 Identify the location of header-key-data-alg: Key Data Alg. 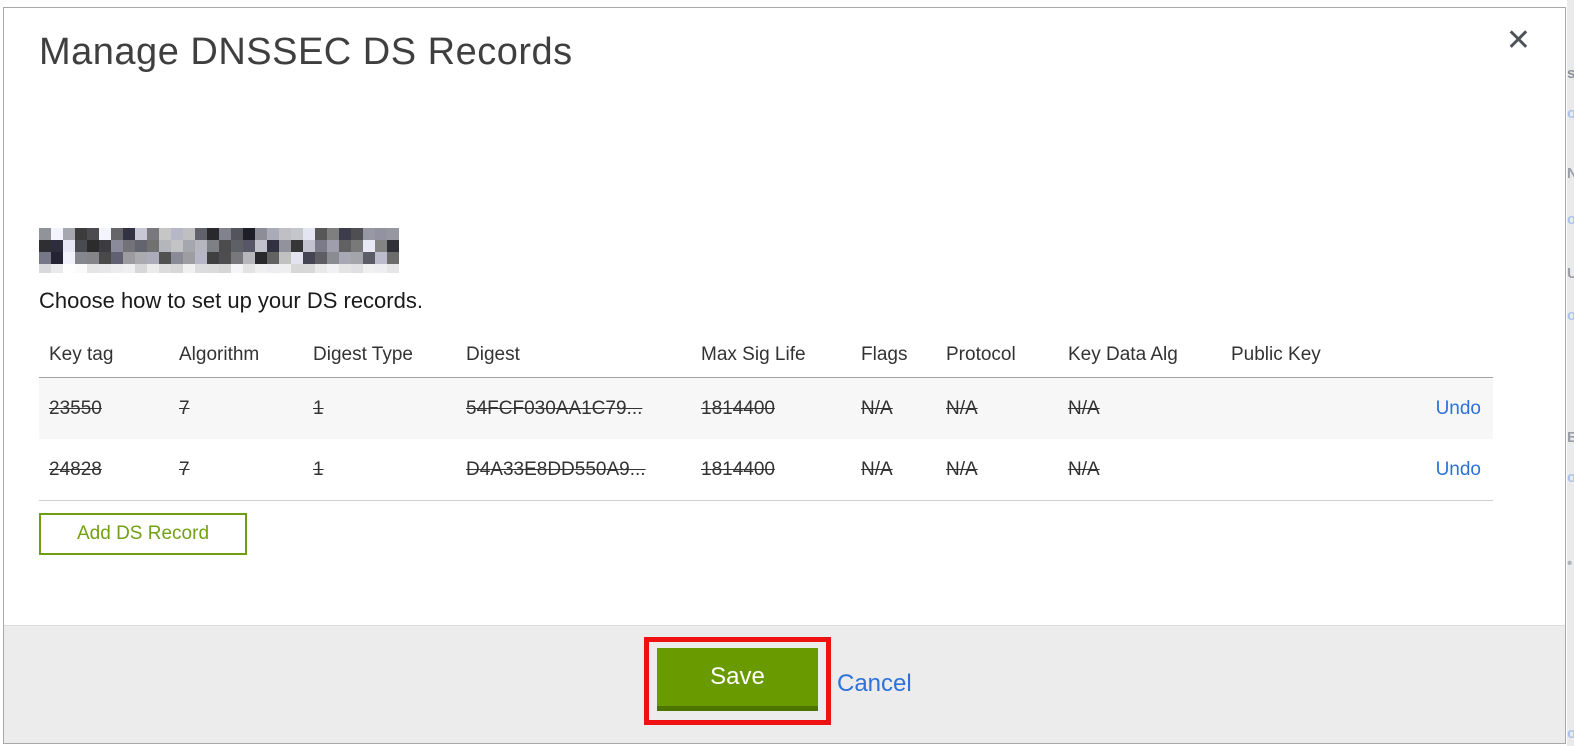
(1123, 354).